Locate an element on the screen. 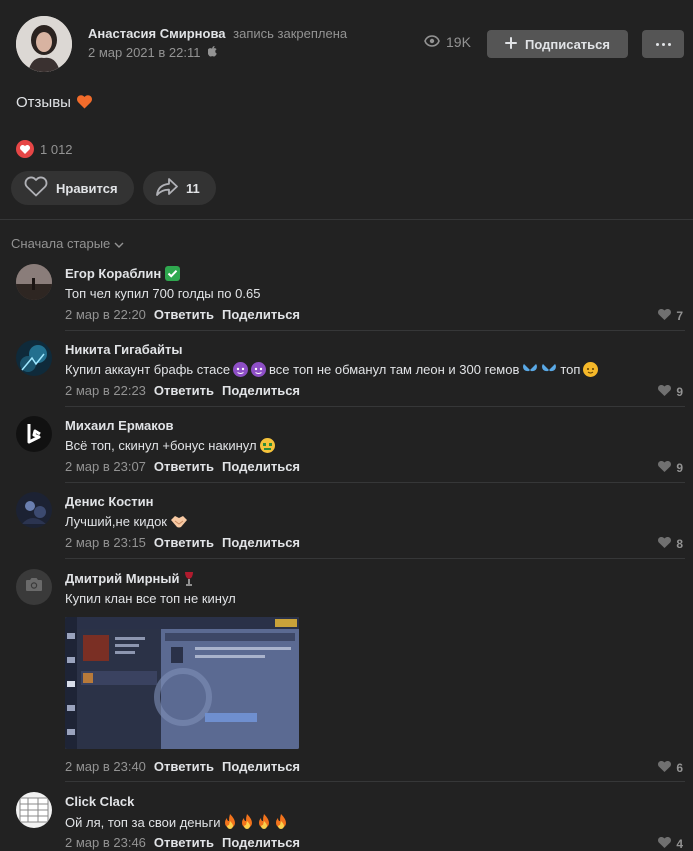 This screenshot has height=851, width=693. comment-like-button: 8 is located at coordinates (670, 543).